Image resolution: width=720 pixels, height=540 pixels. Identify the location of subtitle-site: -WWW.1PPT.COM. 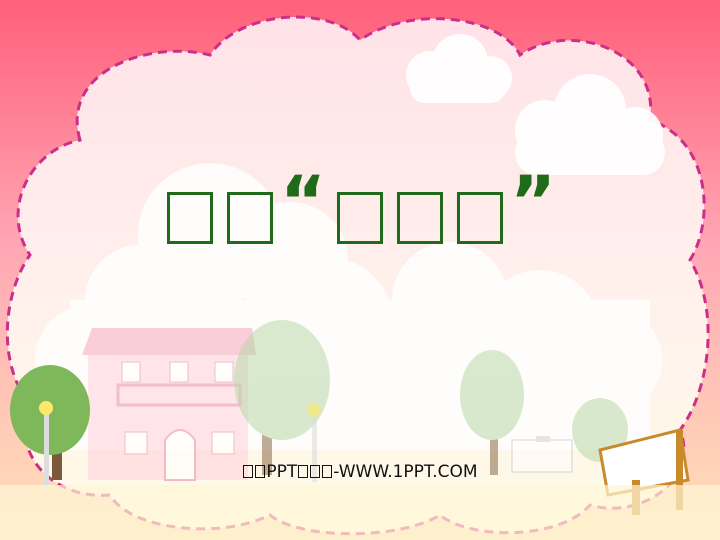
(405, 472).